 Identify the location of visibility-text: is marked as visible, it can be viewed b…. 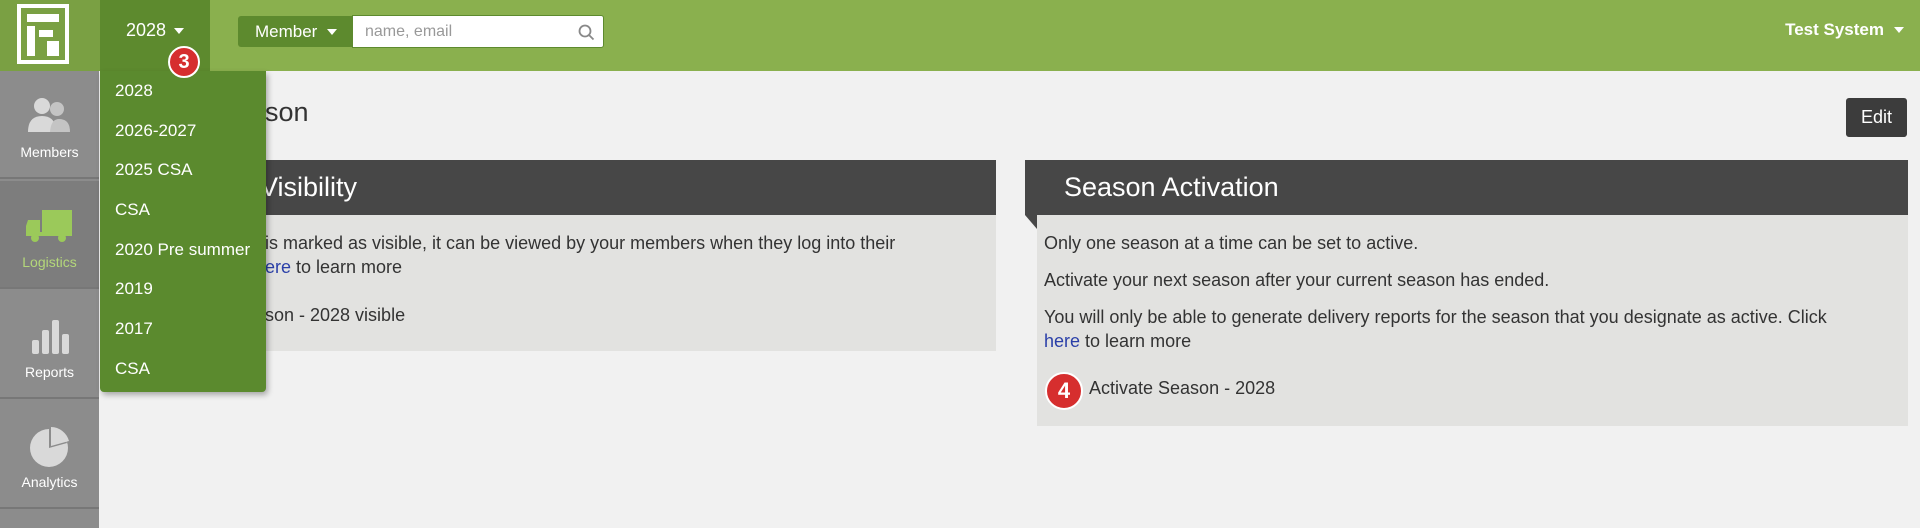
(580, 243).